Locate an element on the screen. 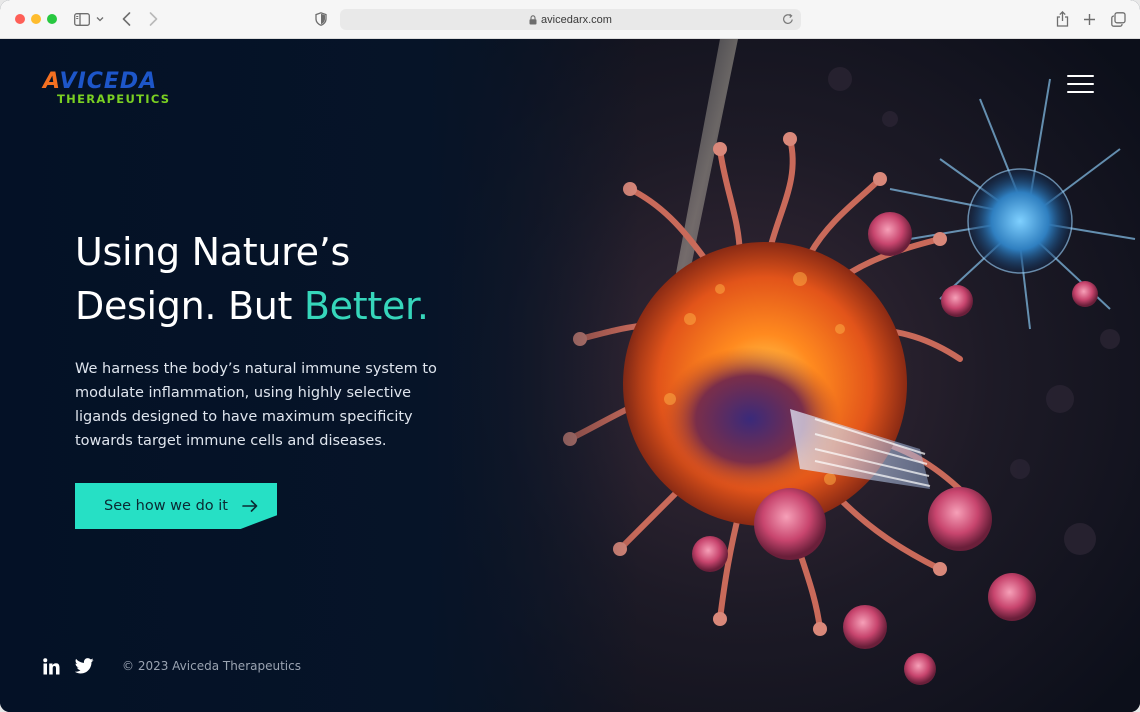  forward-button is located at coordinates (153, 19).